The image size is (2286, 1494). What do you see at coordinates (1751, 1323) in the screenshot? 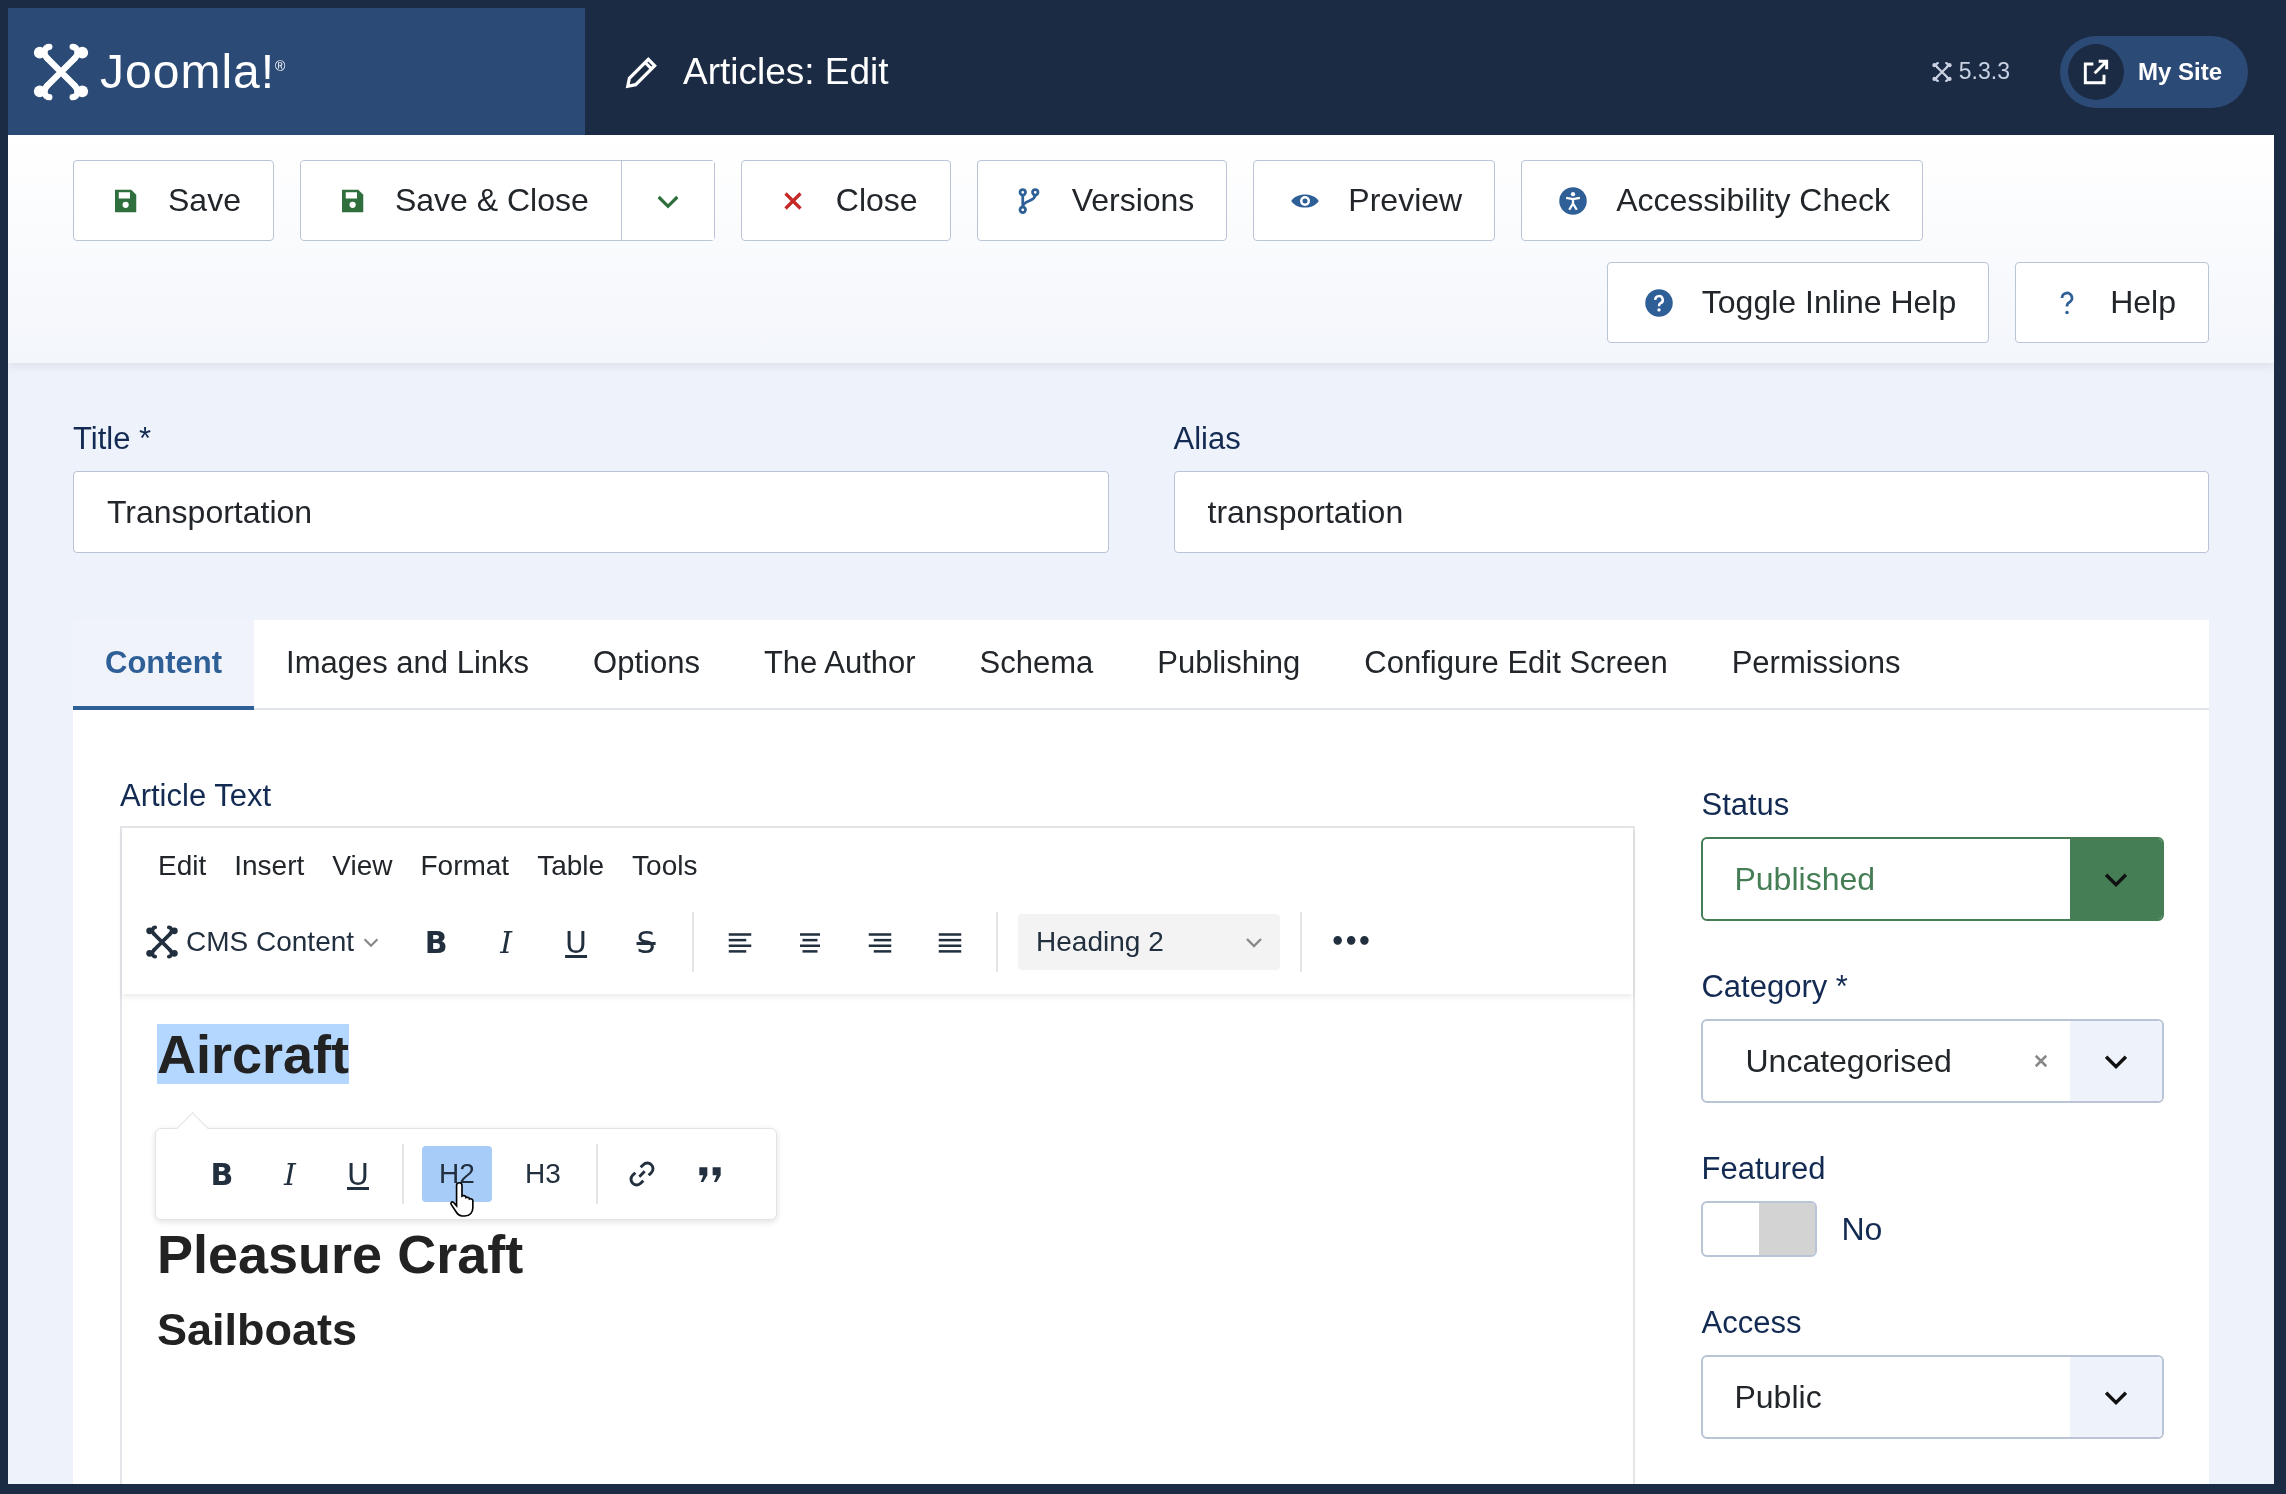
I see `field-label: Access` at bounding box center [1751, 1323].